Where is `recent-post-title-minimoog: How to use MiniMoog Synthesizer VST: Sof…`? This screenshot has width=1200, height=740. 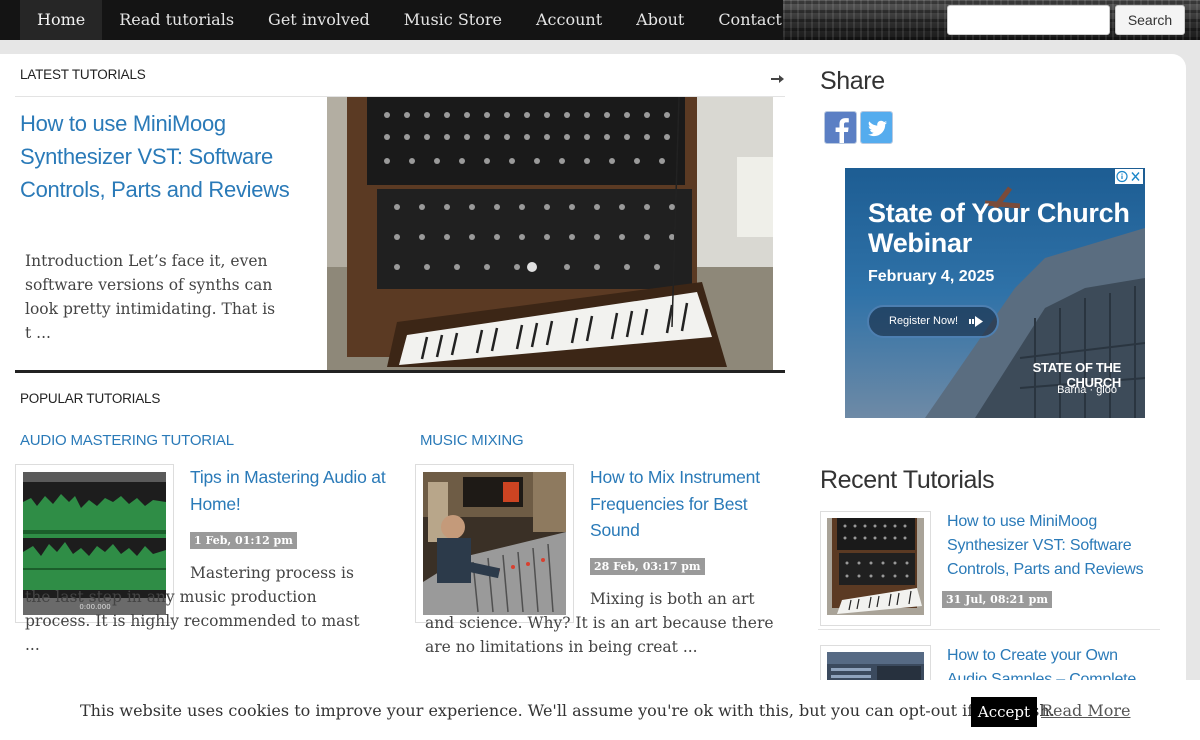 recent-post-title-minimoog: How to use MiniMoog Synthesizer VST: Sof… is located at coordinates (1052, 546).